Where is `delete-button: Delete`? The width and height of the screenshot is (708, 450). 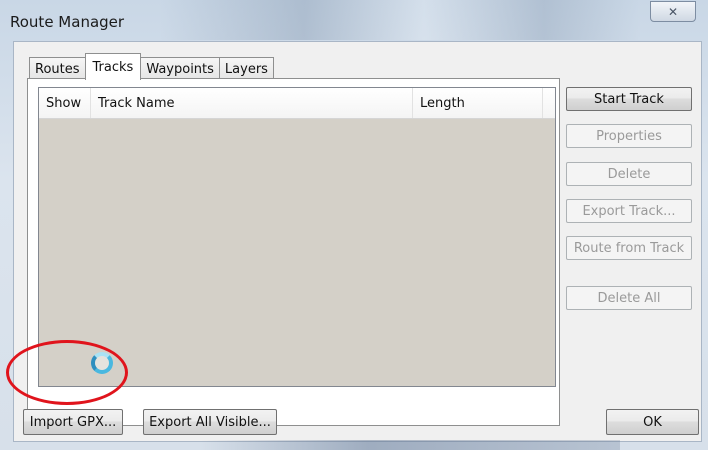 delete-button: Delete is located at coordinates (629, 174).